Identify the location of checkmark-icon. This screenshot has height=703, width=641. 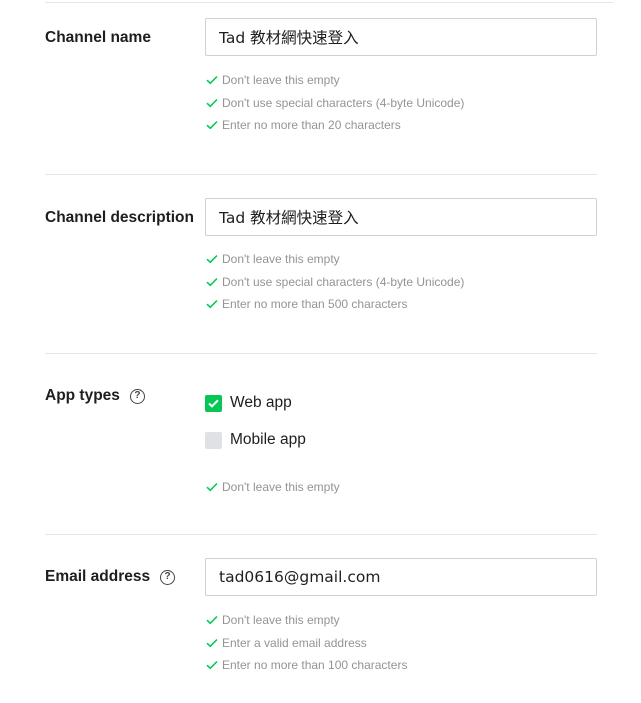
(213, 403).